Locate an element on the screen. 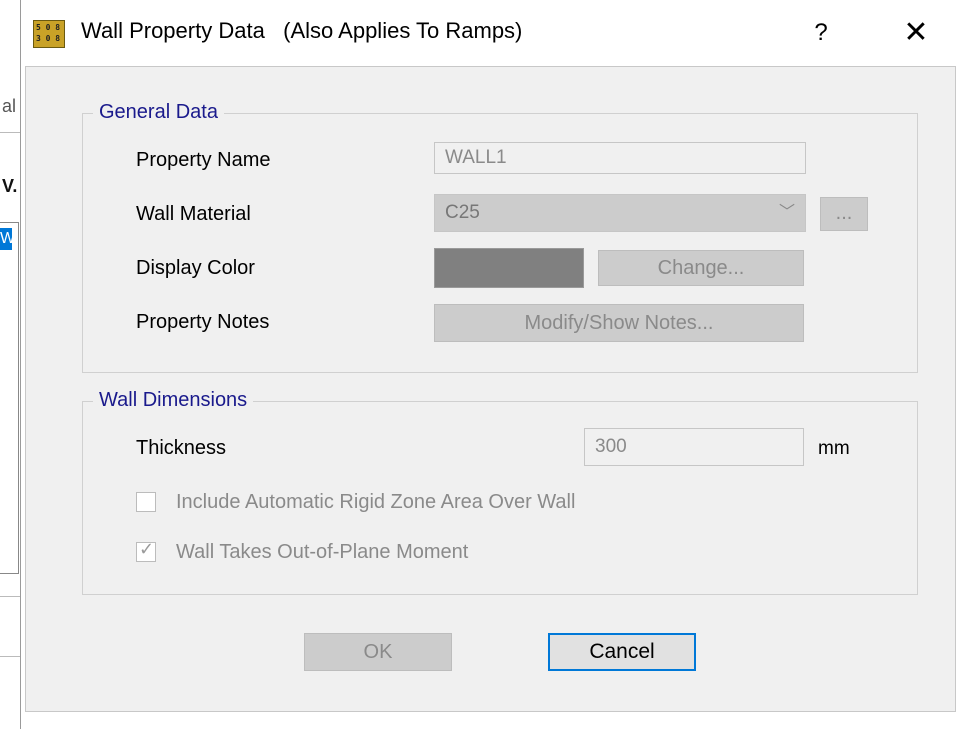  property-name-field: WALL1 is located at coordinates (620, 158).